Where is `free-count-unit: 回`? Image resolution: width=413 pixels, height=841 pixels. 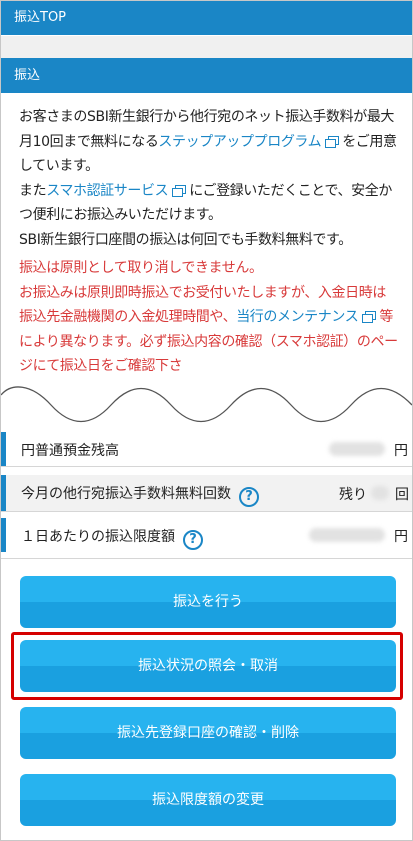
free-count-unit: 回 is located at coordinates (402, 495).